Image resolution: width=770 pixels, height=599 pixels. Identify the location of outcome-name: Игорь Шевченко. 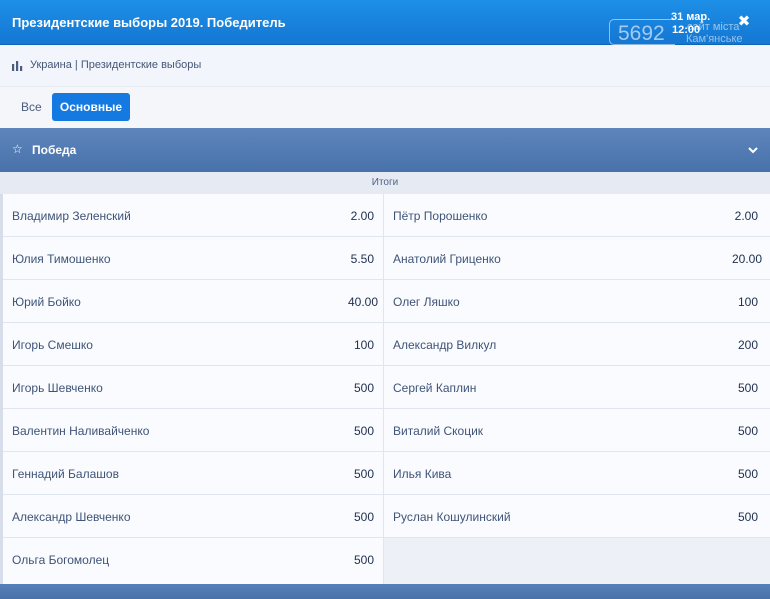
(57, 388).